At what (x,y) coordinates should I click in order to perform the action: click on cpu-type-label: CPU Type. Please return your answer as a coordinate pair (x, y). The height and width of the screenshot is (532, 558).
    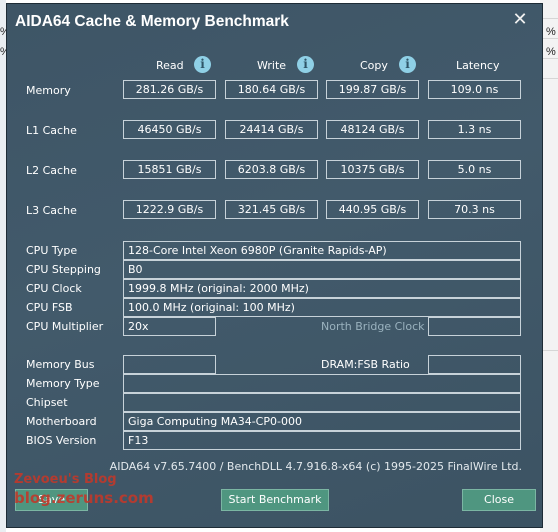
    Looking at the image, I should click on (52, 250).